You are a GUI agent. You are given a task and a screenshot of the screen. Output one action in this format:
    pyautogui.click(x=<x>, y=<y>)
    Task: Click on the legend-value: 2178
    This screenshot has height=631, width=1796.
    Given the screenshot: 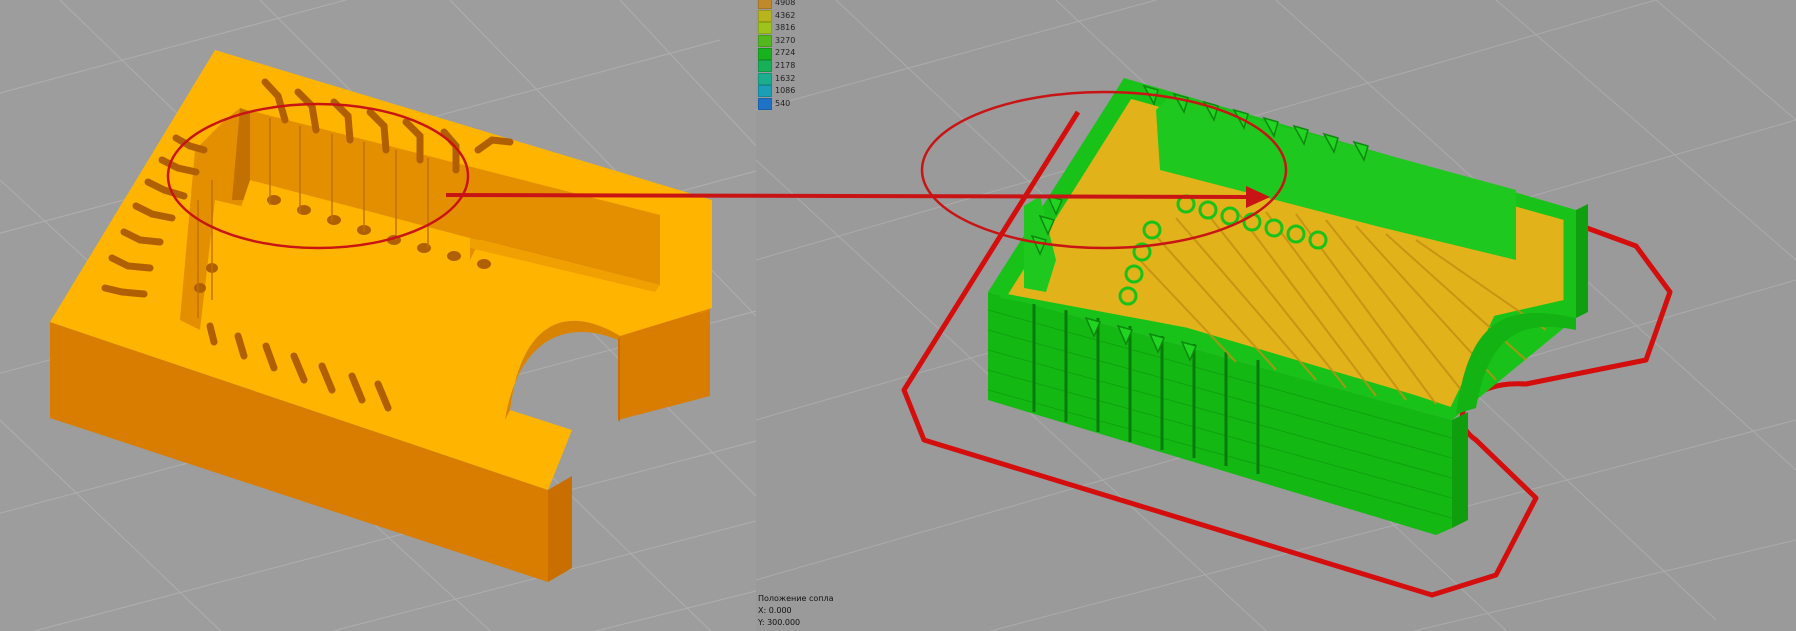 What is the action you would take?
    pyautogui.click(x=785, y=65)
    